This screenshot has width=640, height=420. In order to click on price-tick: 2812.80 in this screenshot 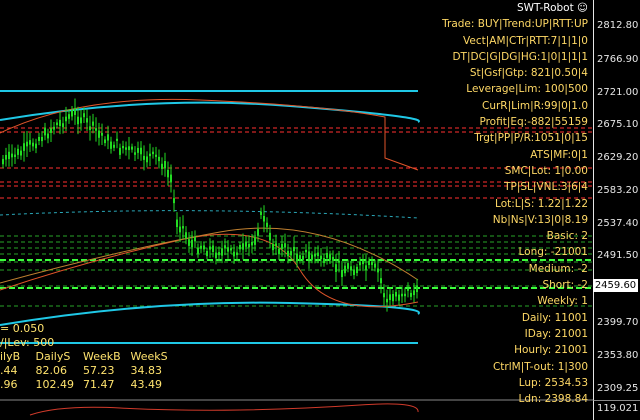, I will do `click(618, 25)`.